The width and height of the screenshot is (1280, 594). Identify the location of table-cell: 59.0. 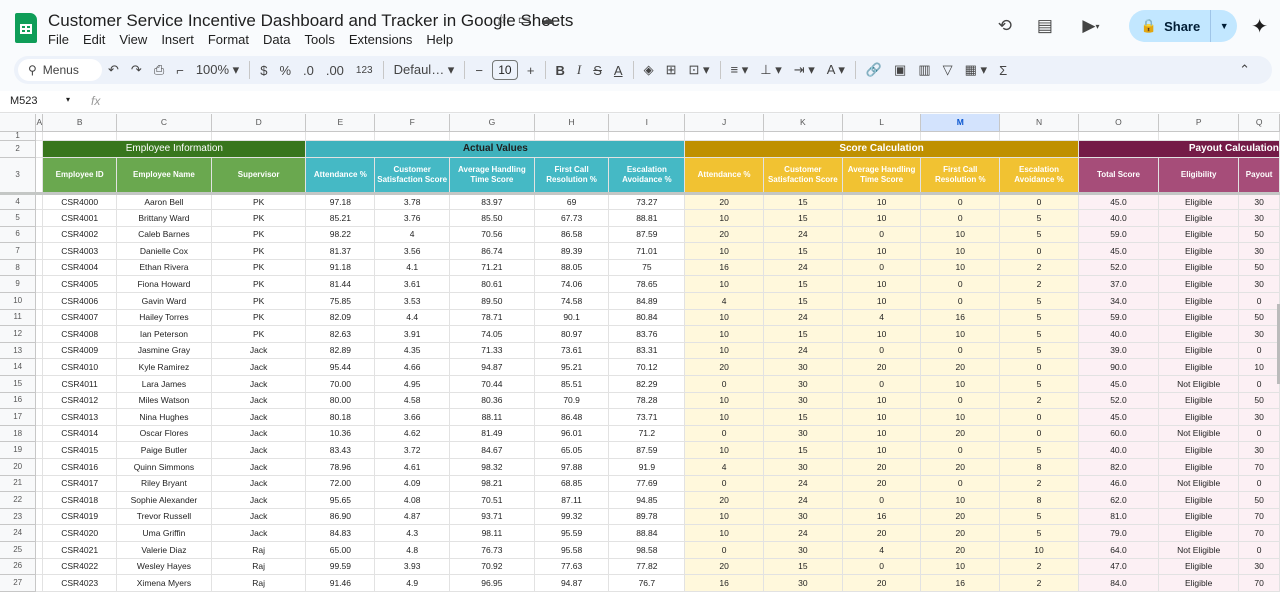
(1119, 235).